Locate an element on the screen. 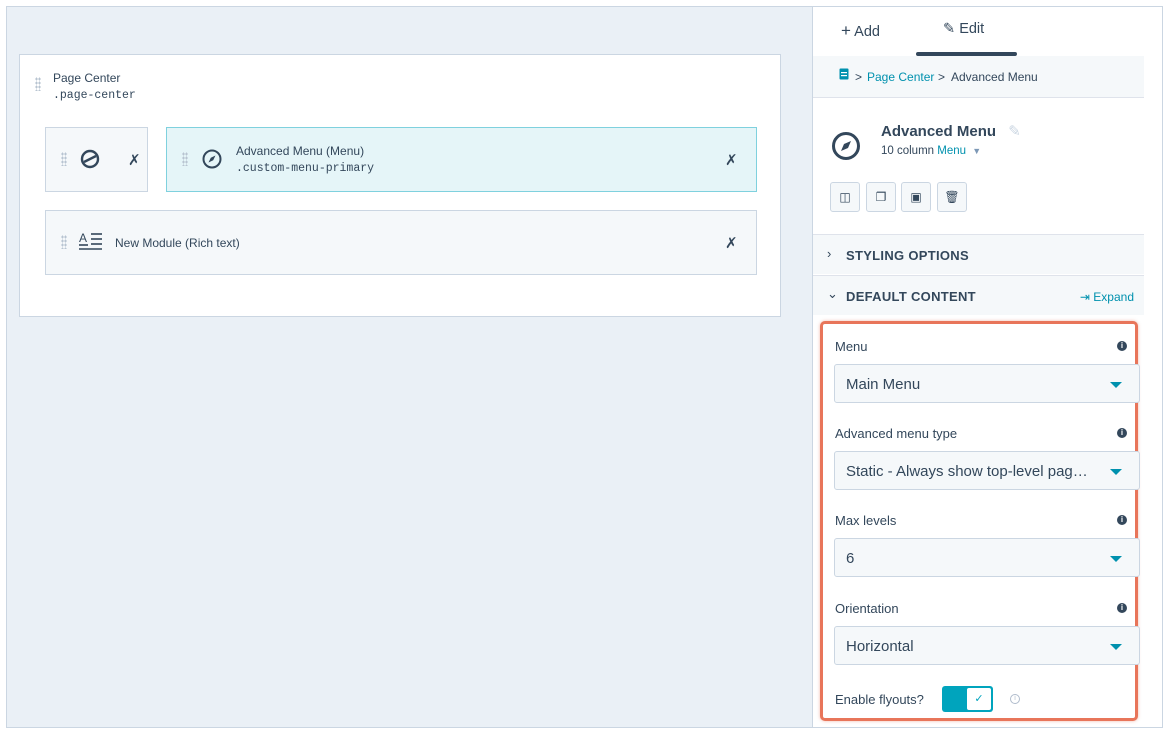 This screenshot has width=1169, height=734. max-levels-select: 6 is located at coordinates (987, 557).